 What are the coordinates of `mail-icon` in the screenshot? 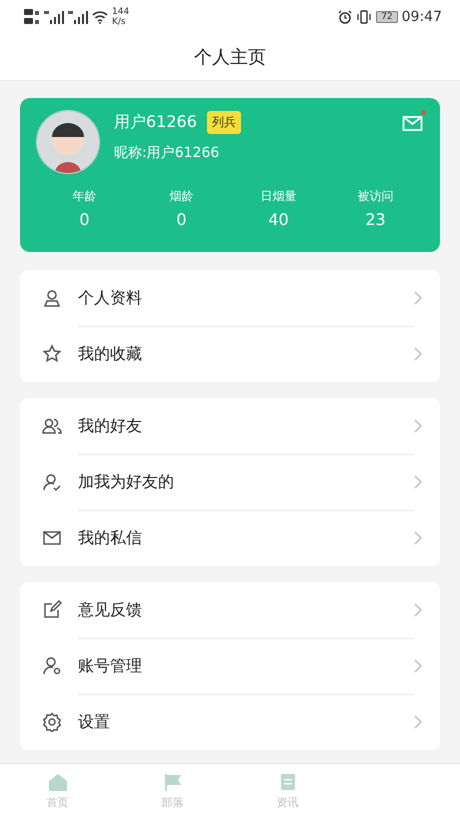 It's located at (413, 123).